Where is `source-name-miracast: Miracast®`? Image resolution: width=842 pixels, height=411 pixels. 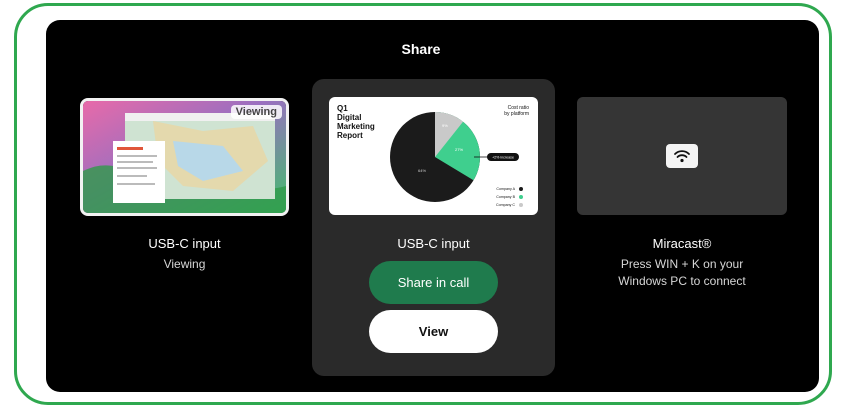
source-name-miracast: Miracast® is located at coordinates (682, 243).